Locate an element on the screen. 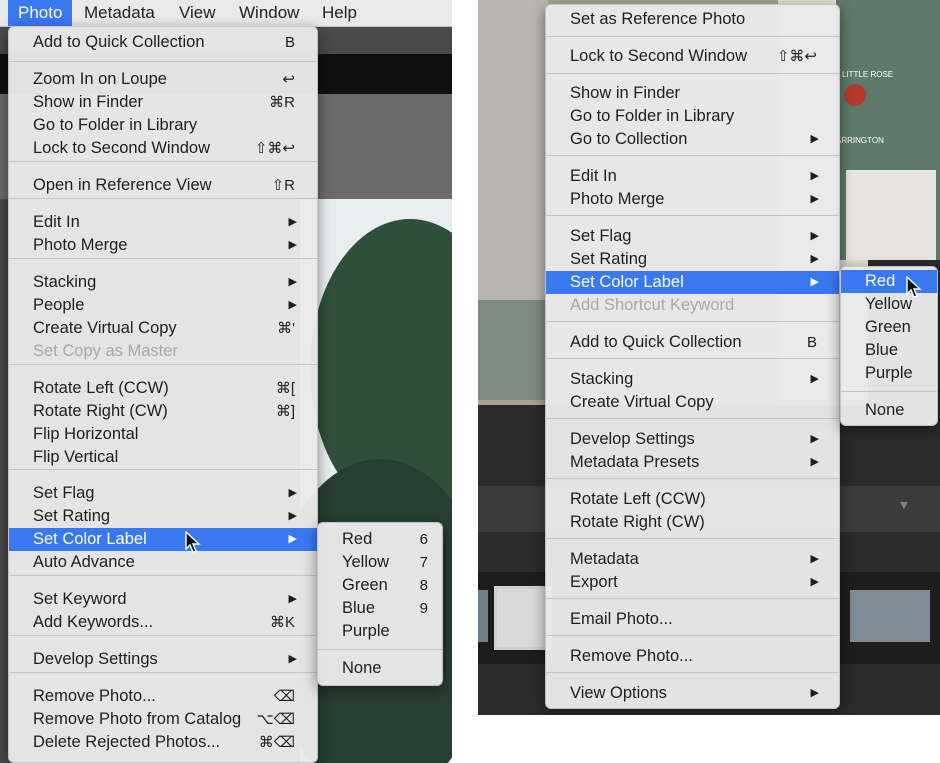 The width and height of the screenshot is (940, 763). color-label-right-blue: Blue is located at coordinates (889, 350).